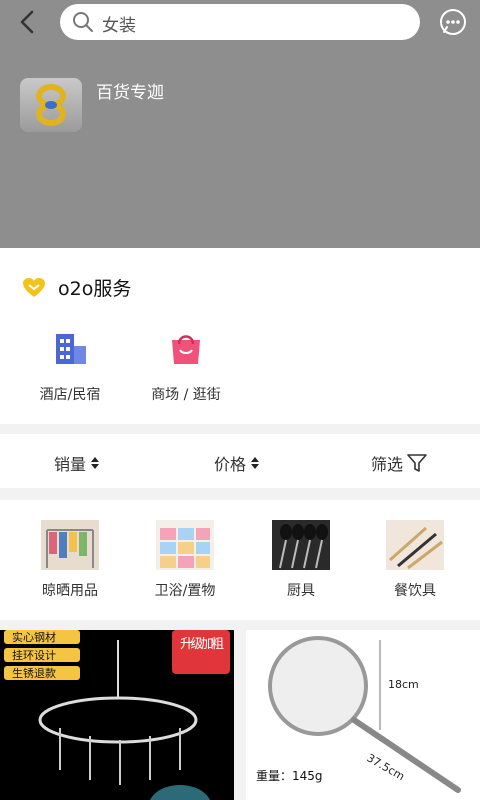 The height and width of the screenshot is (800, 480). I want to click on product-weight: 重量：145g, so click(289, 776).